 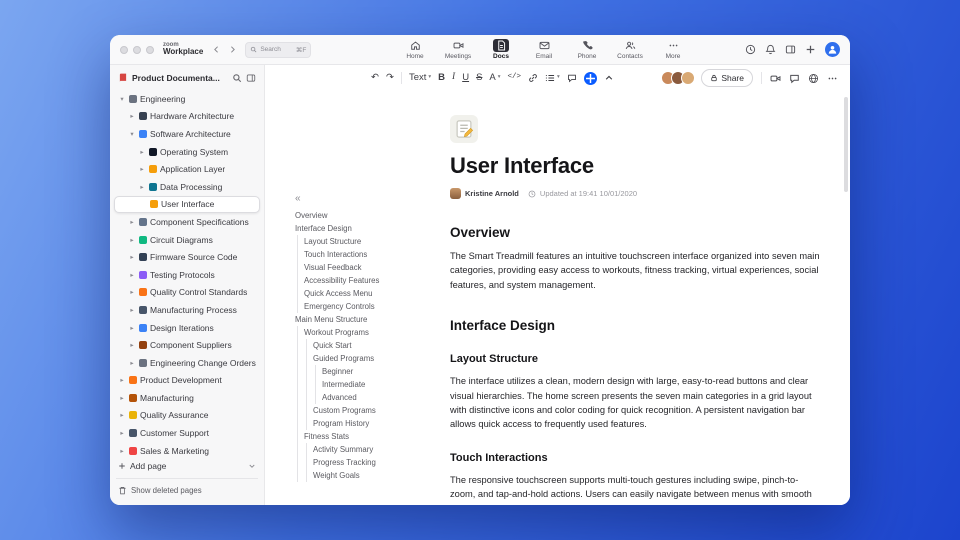 I want to click on tree-item: ▸ Customer Support, so click(x=187, y=433).